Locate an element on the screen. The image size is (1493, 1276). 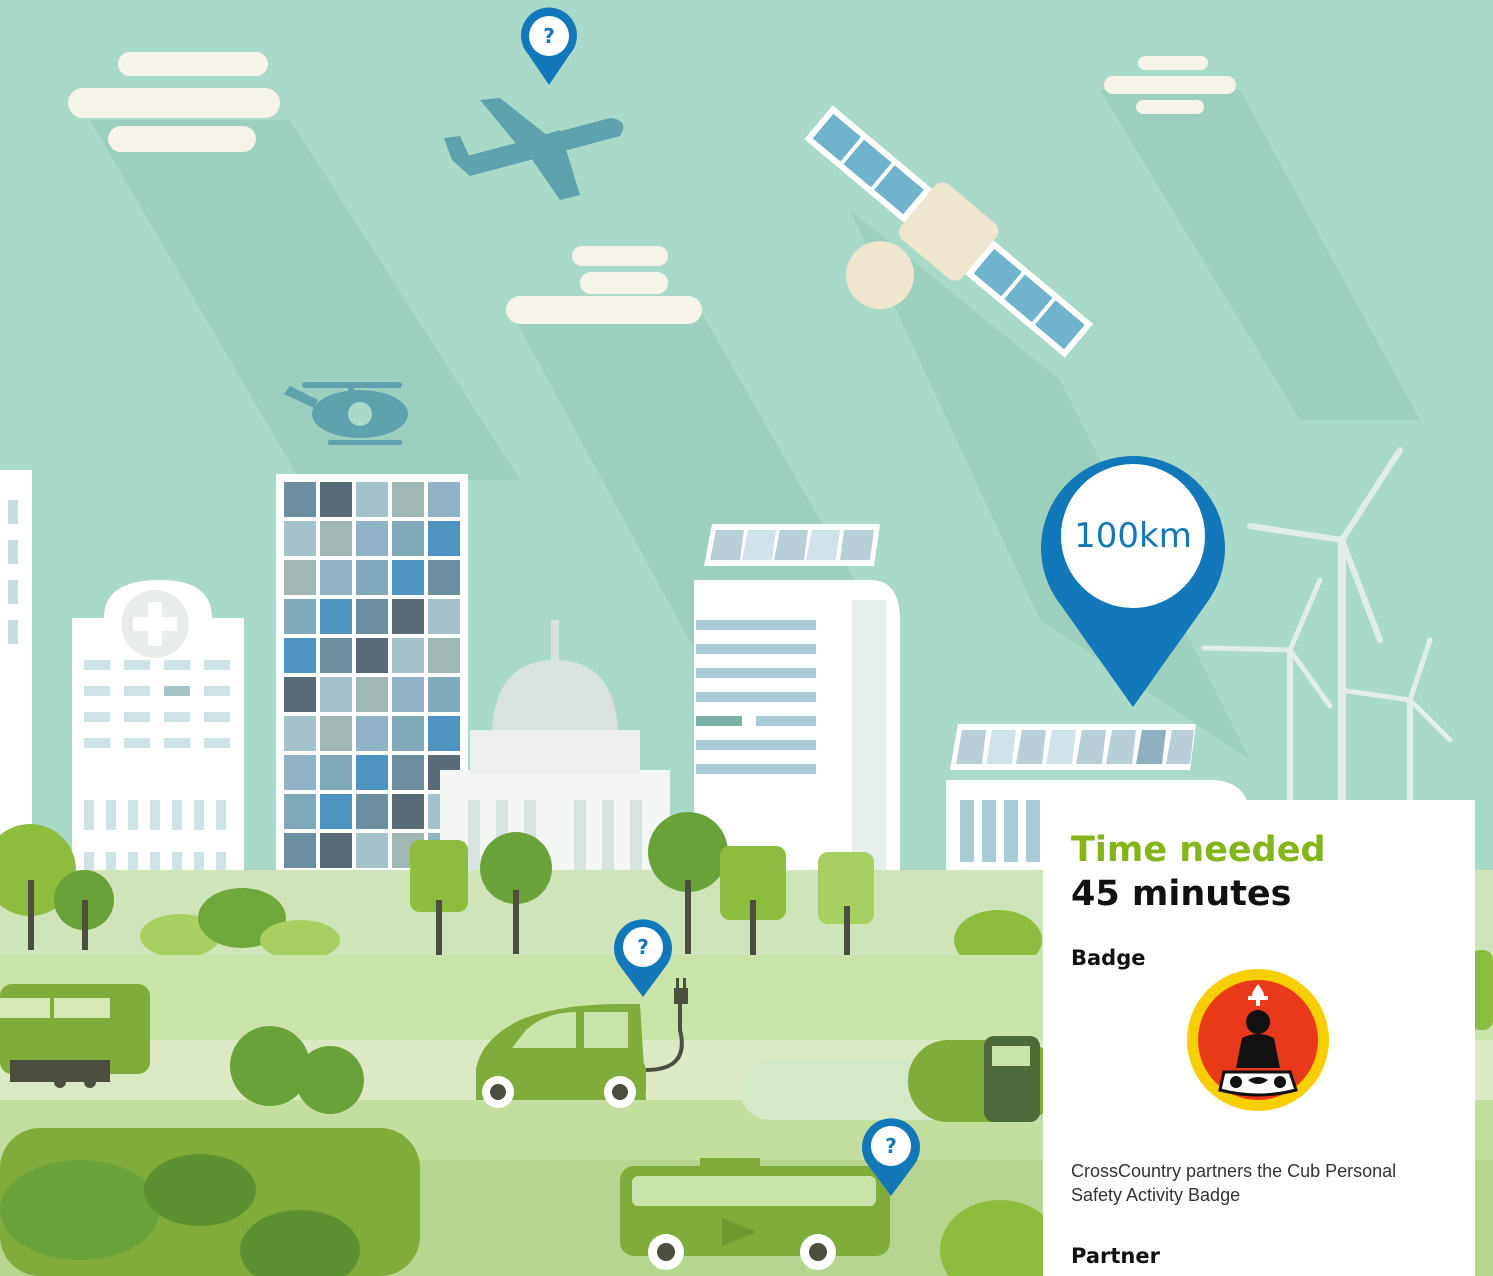
bus-pin-label: ? is located at coordinates (891, 1146).